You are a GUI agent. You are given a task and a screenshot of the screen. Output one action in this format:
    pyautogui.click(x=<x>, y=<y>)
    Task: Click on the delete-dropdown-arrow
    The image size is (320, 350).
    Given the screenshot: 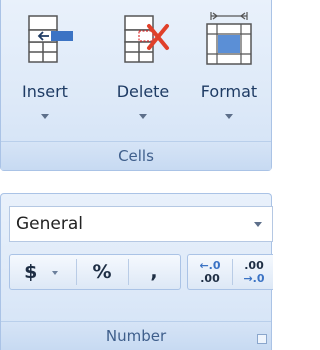 What is the action you would take?
    pyautogui.click(x=143, y=116)
    